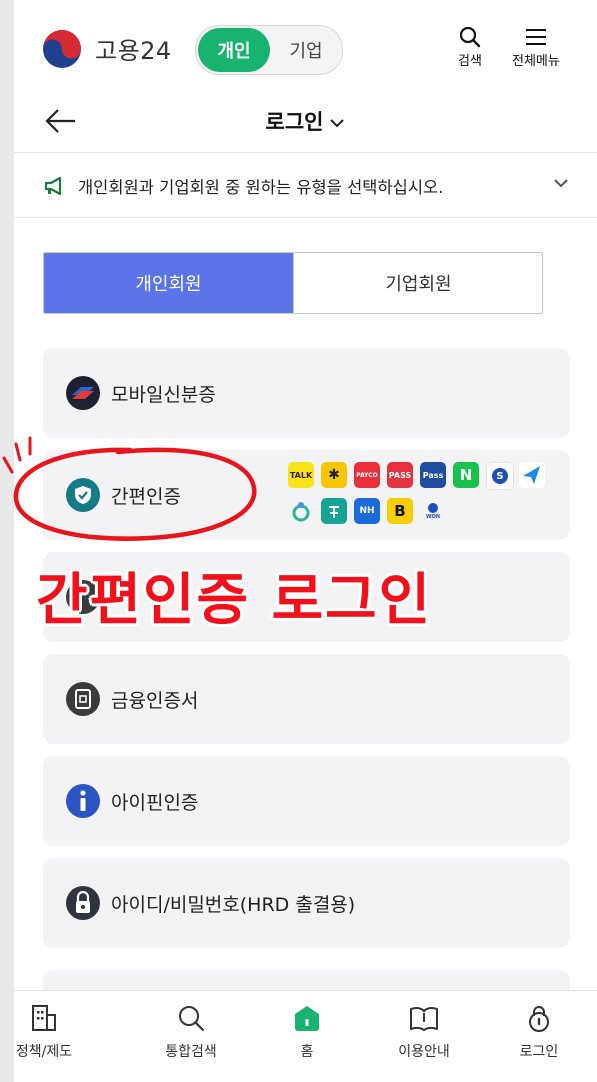  Describe the element at coordinates (539, 1052) in the screenshot. I see `nav-label: 로그인` at that location.